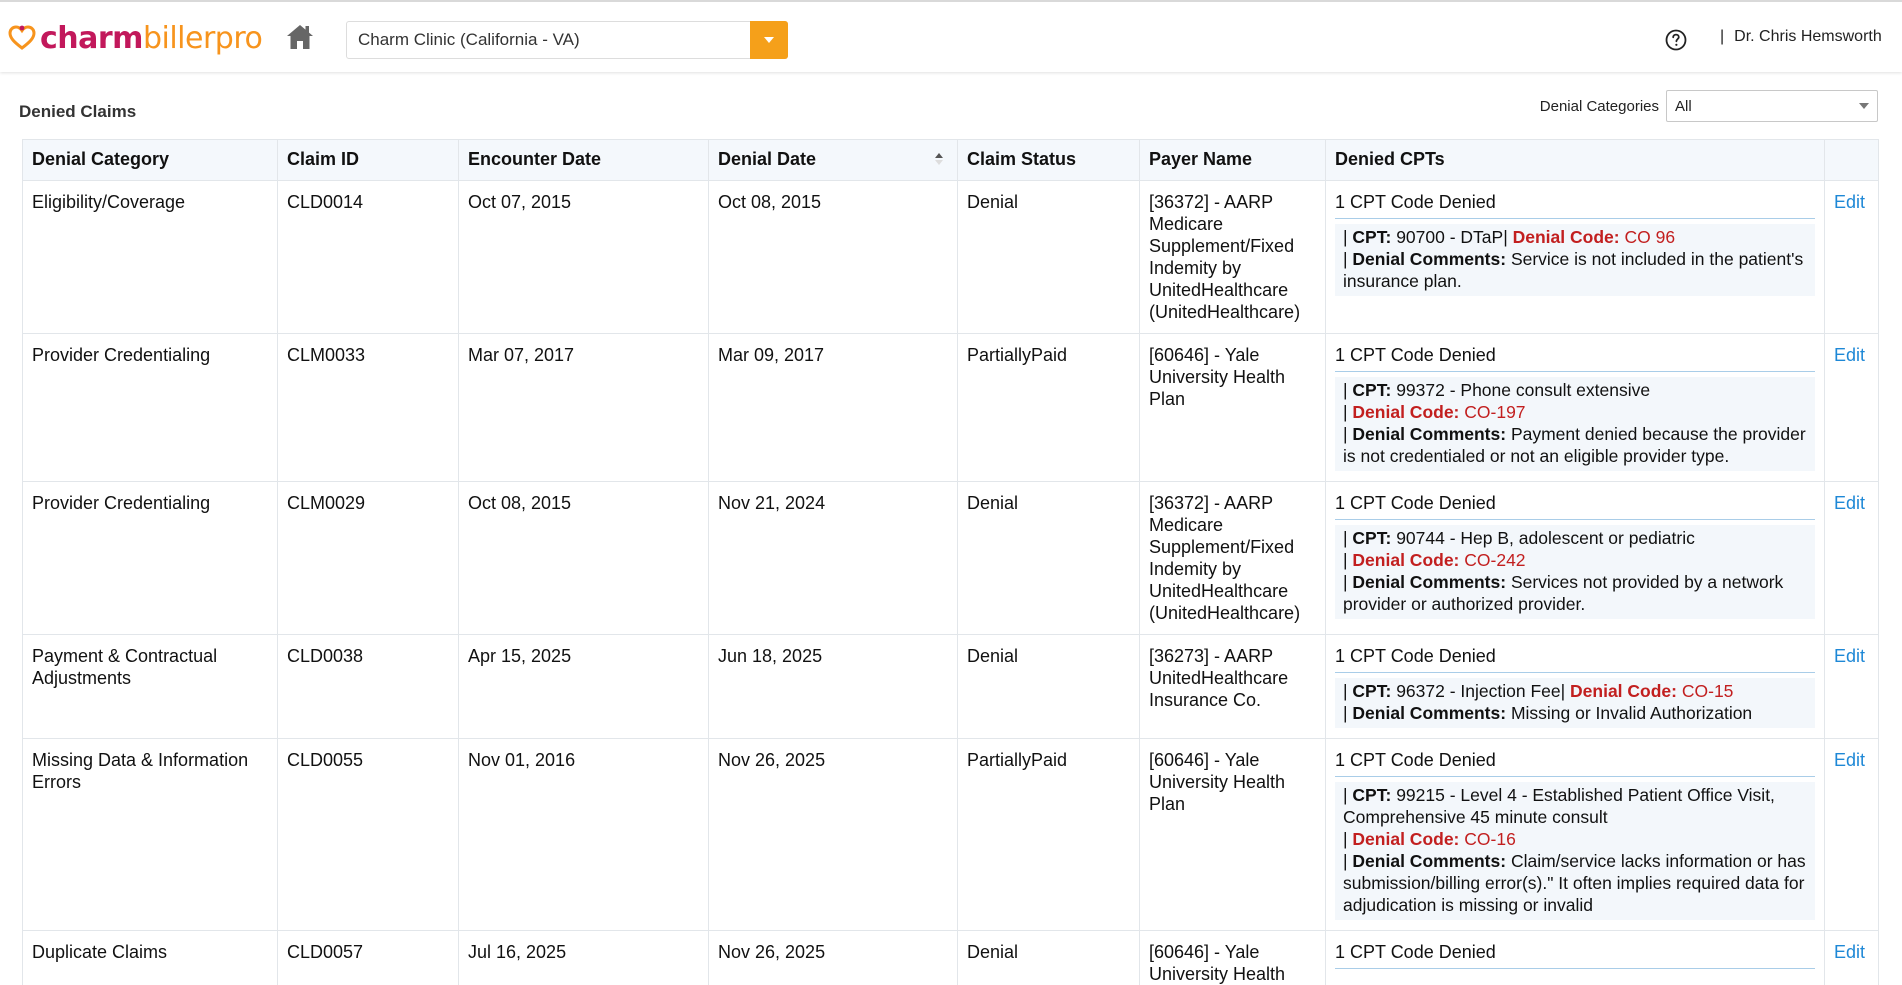  Describe the element at coordinates (833, 160) in the screenshot. I see `header-denial-date: Denial Date` at that location.